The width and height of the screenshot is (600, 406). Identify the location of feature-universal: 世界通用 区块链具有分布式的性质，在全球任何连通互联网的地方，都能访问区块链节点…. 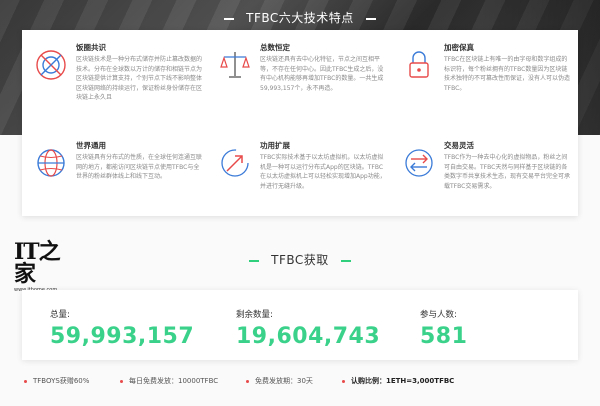
(120, 180).